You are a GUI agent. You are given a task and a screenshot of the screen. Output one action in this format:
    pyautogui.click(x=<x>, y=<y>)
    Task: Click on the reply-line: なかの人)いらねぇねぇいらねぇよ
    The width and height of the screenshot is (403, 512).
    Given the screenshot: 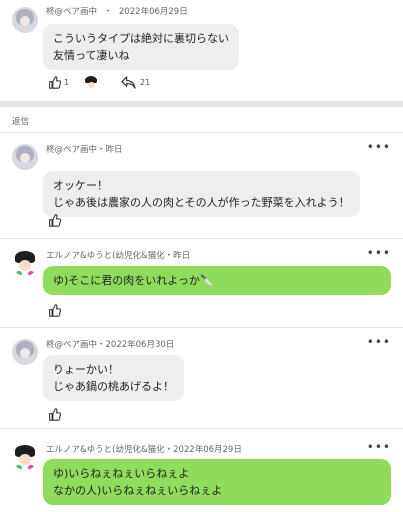 What is the action you would take?
    pyautogui.click(x=138, y=490)
    